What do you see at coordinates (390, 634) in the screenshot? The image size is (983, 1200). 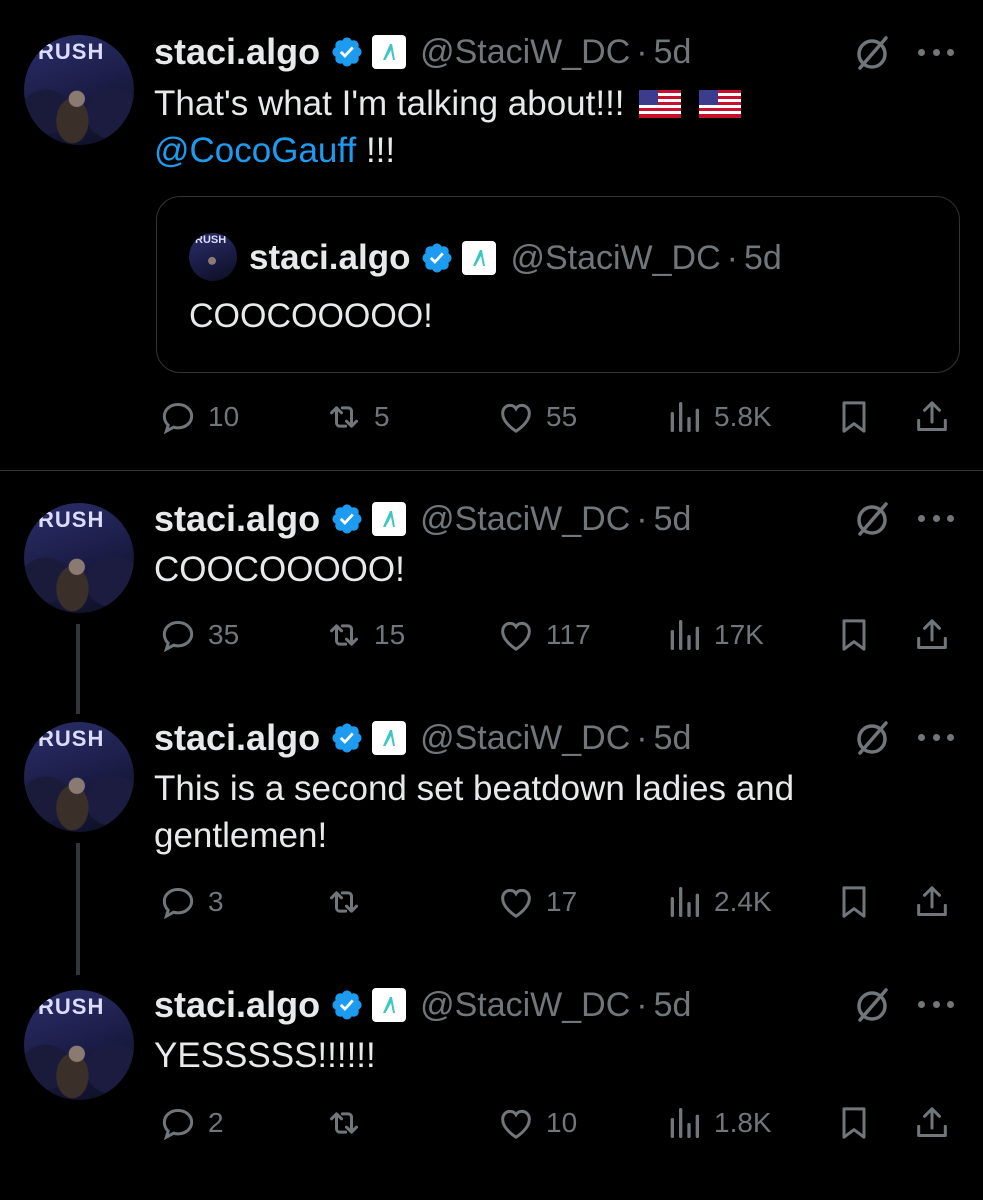 I see `retweet-count: 15` at bounding box center [390, 634].